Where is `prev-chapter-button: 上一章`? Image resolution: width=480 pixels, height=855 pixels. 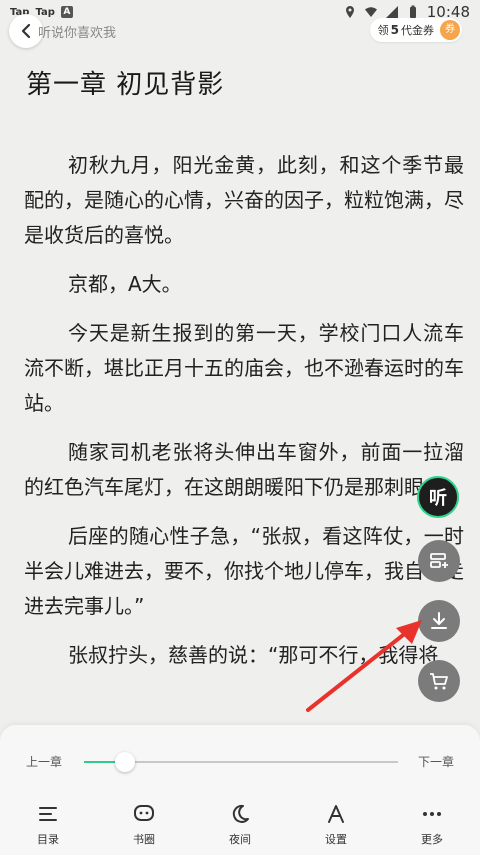
prev-chapter-button: 上一章 is located at coordinates (44, 761).